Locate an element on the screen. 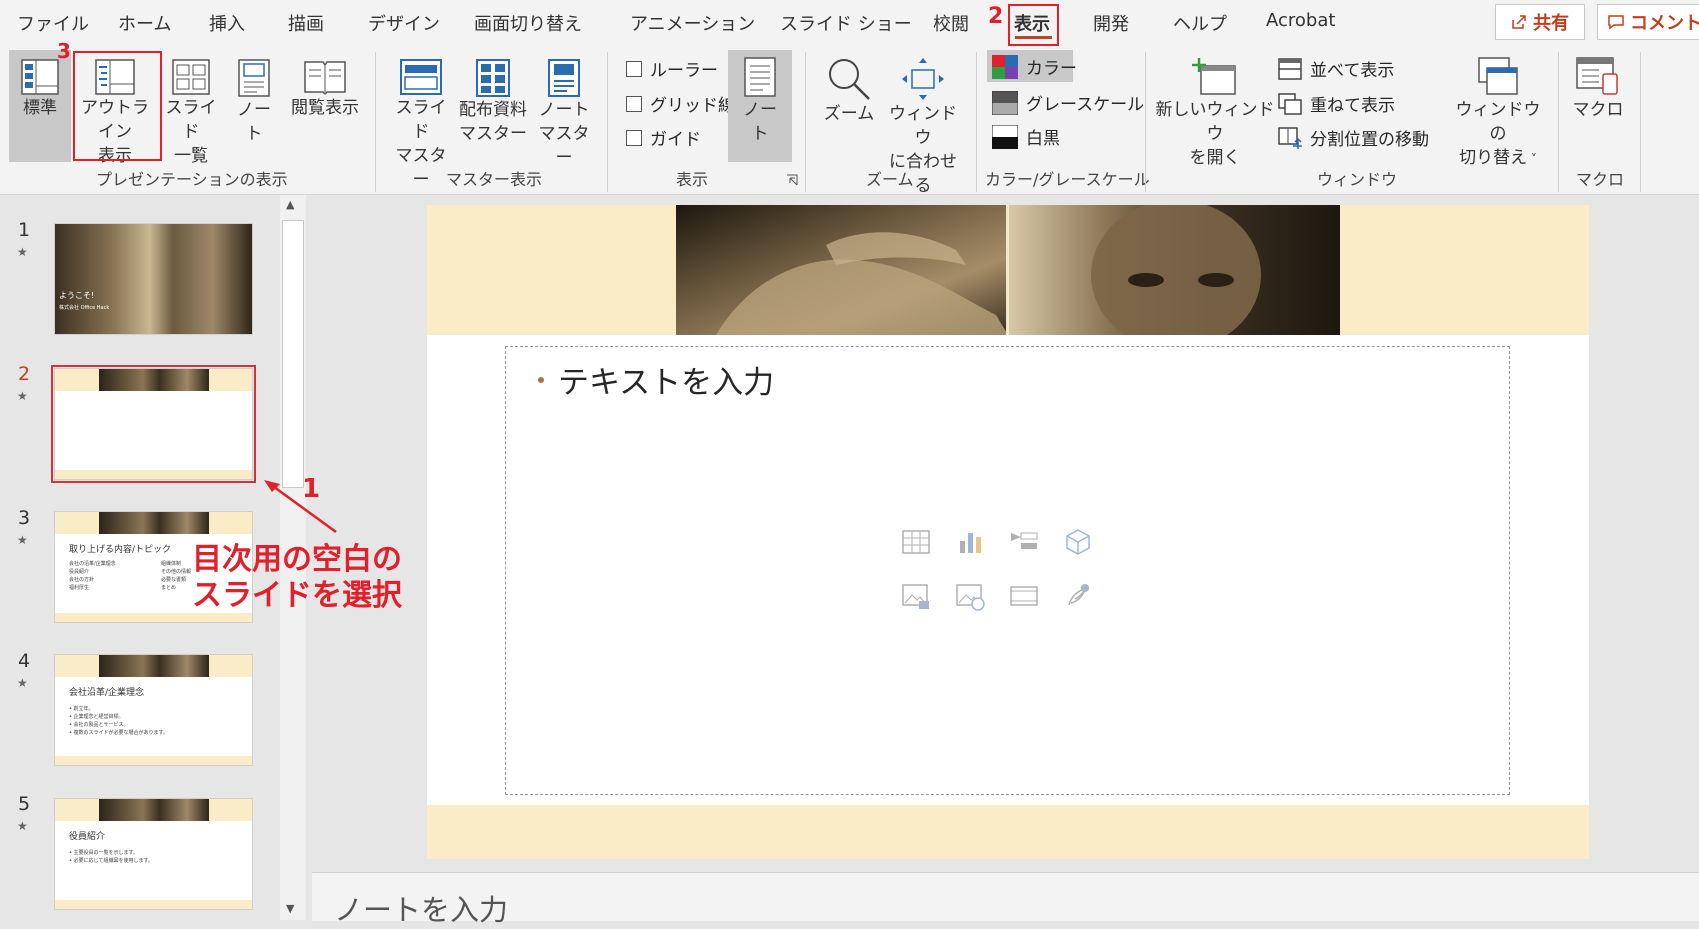 This screenshot has height=929, width=1699. scroll-up-icon: ▲ is located at coordinates (290, 204).